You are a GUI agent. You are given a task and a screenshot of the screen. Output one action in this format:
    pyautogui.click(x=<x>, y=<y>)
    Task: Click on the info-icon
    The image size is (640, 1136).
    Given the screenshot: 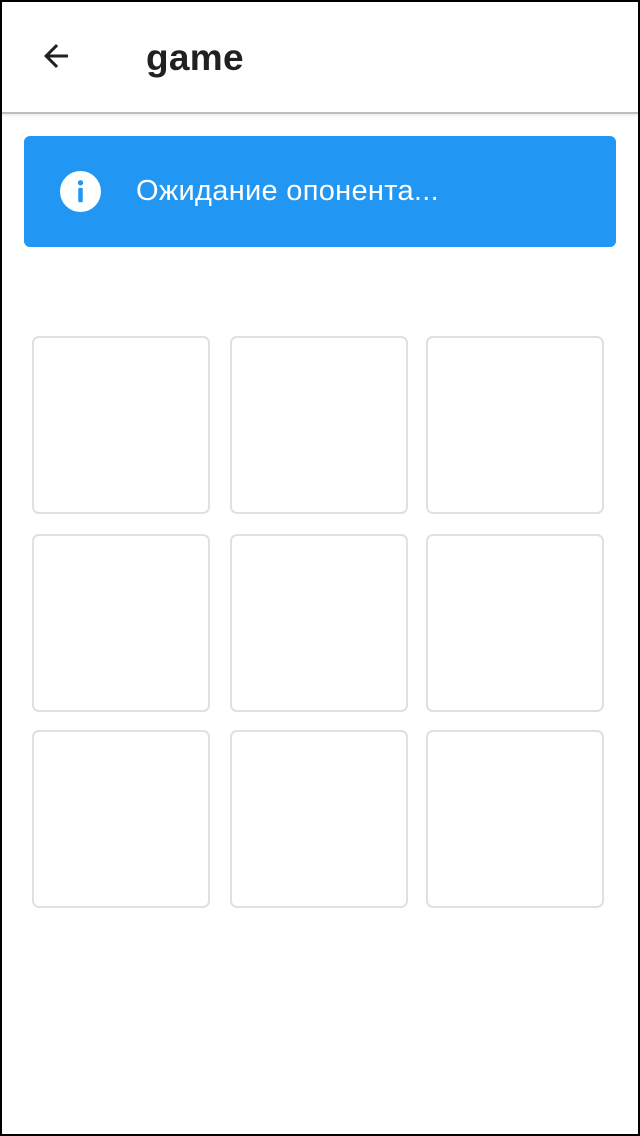 What is the action you would take?
    pyautogui.click(x=80, y=191)
    